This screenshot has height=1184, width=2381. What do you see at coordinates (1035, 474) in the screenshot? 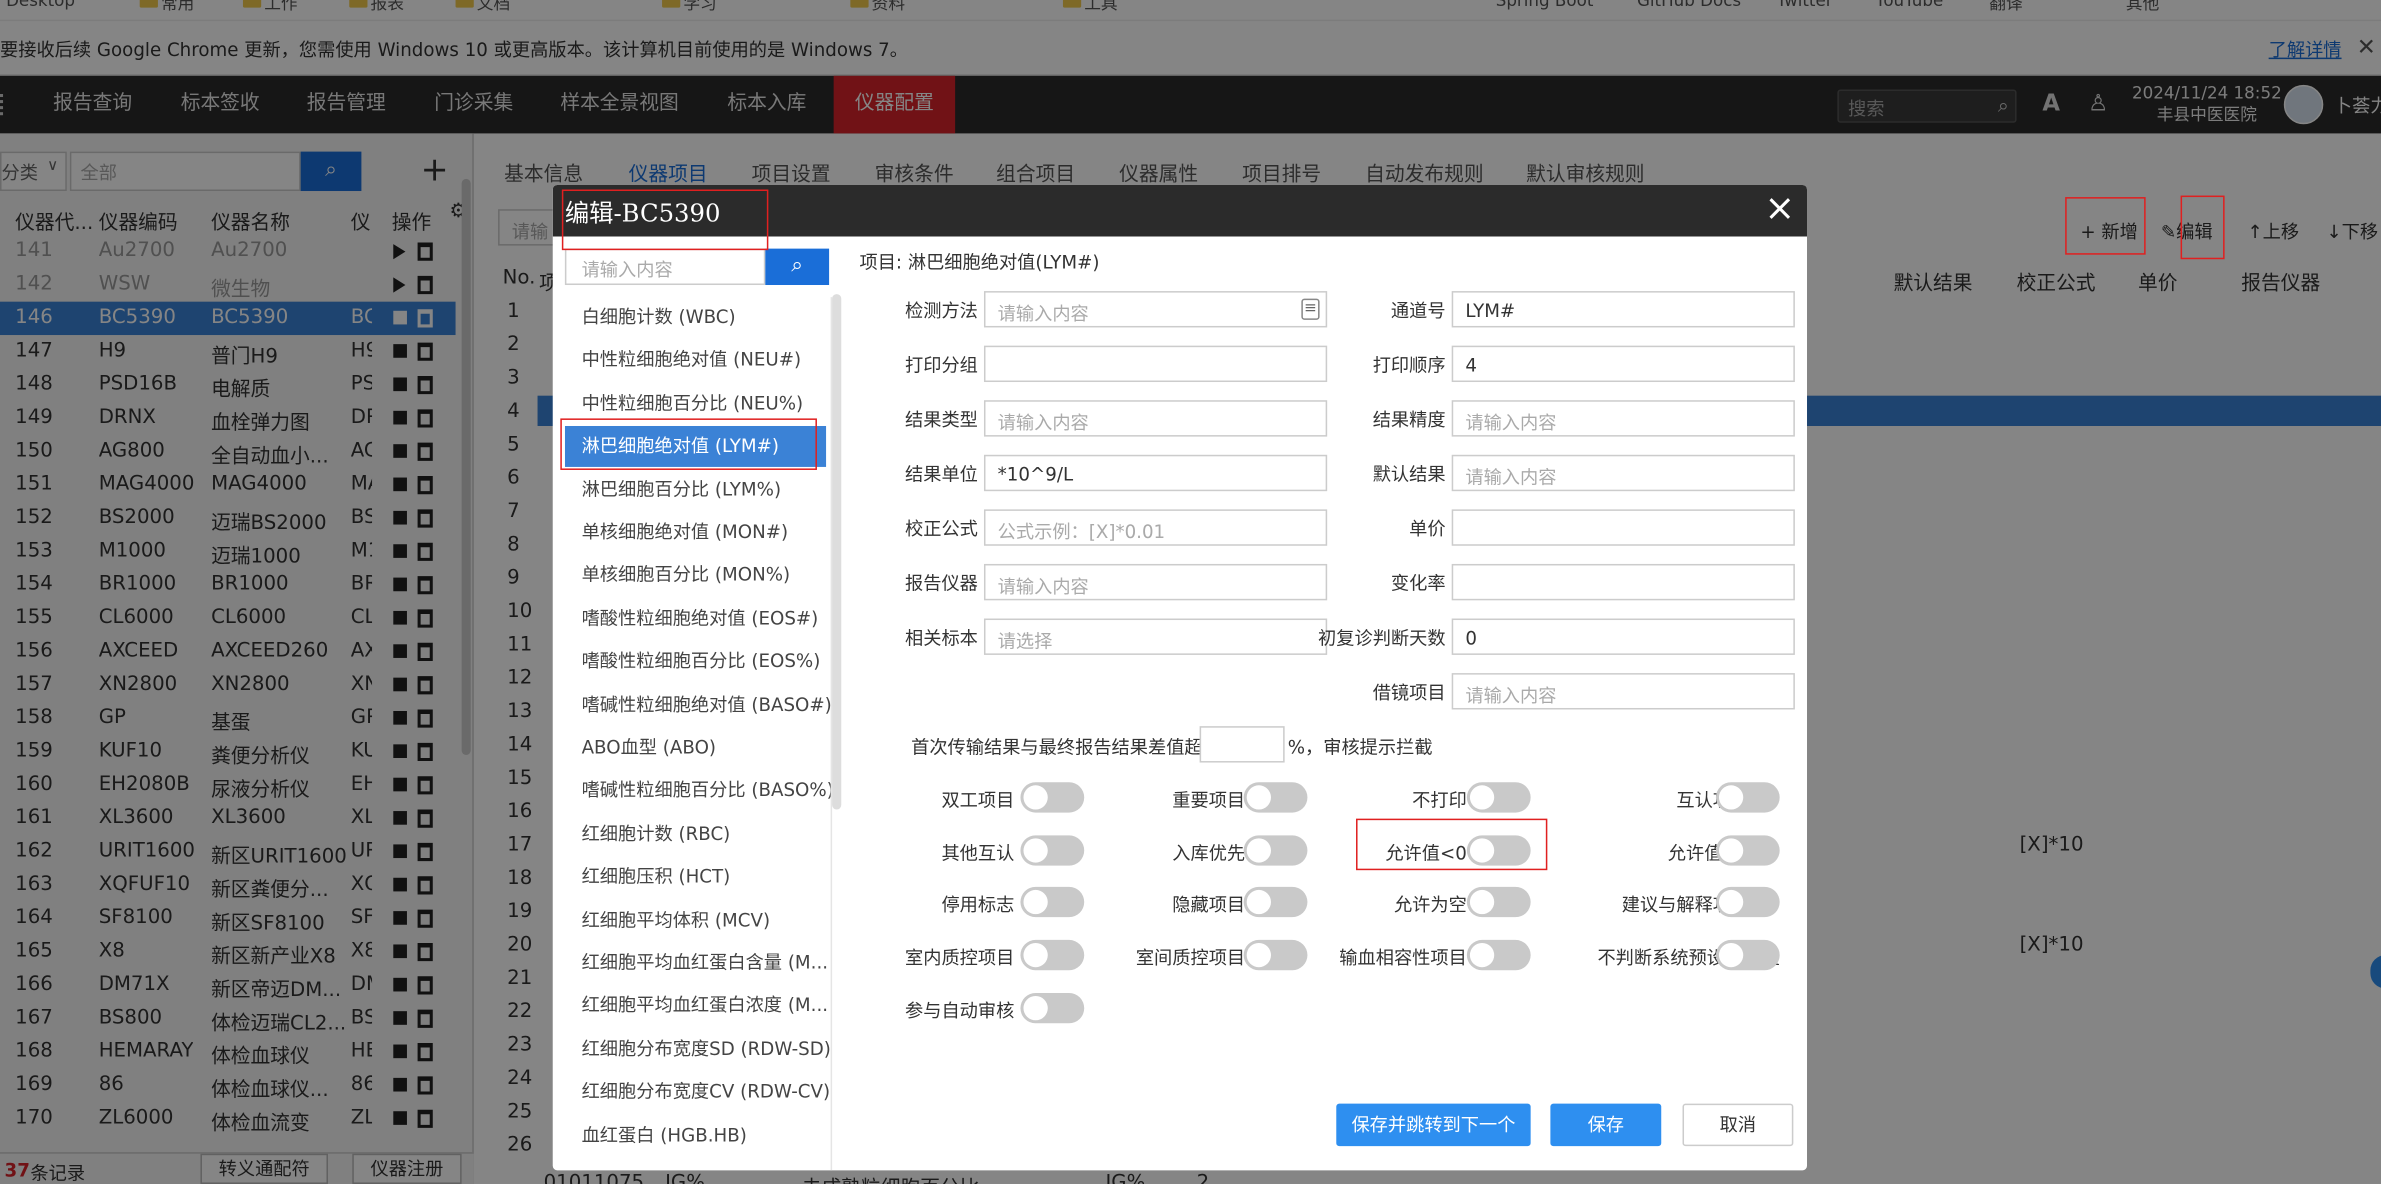
I see `value: *10^9/L` at bounding box center [1035, 474].